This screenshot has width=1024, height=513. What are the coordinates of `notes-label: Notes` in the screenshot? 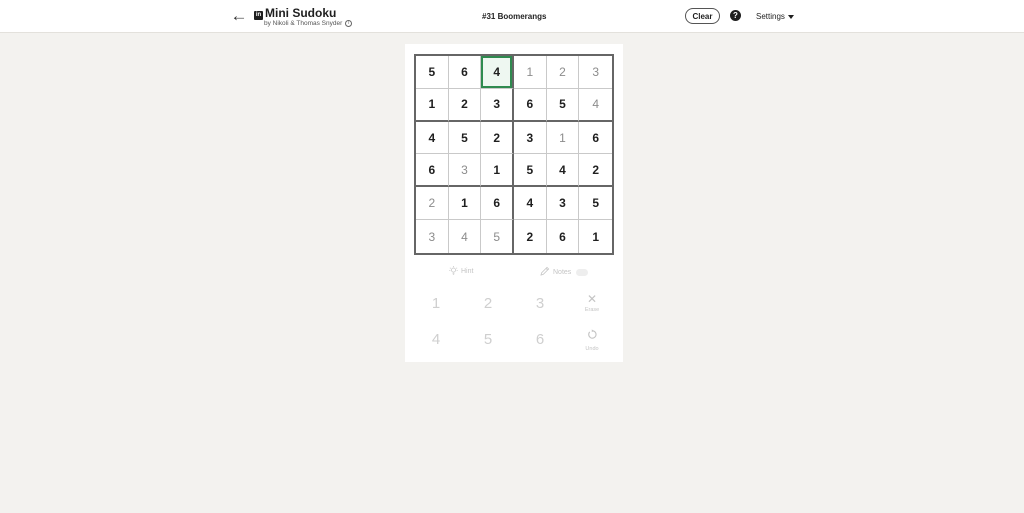 It's located at (562, 272).